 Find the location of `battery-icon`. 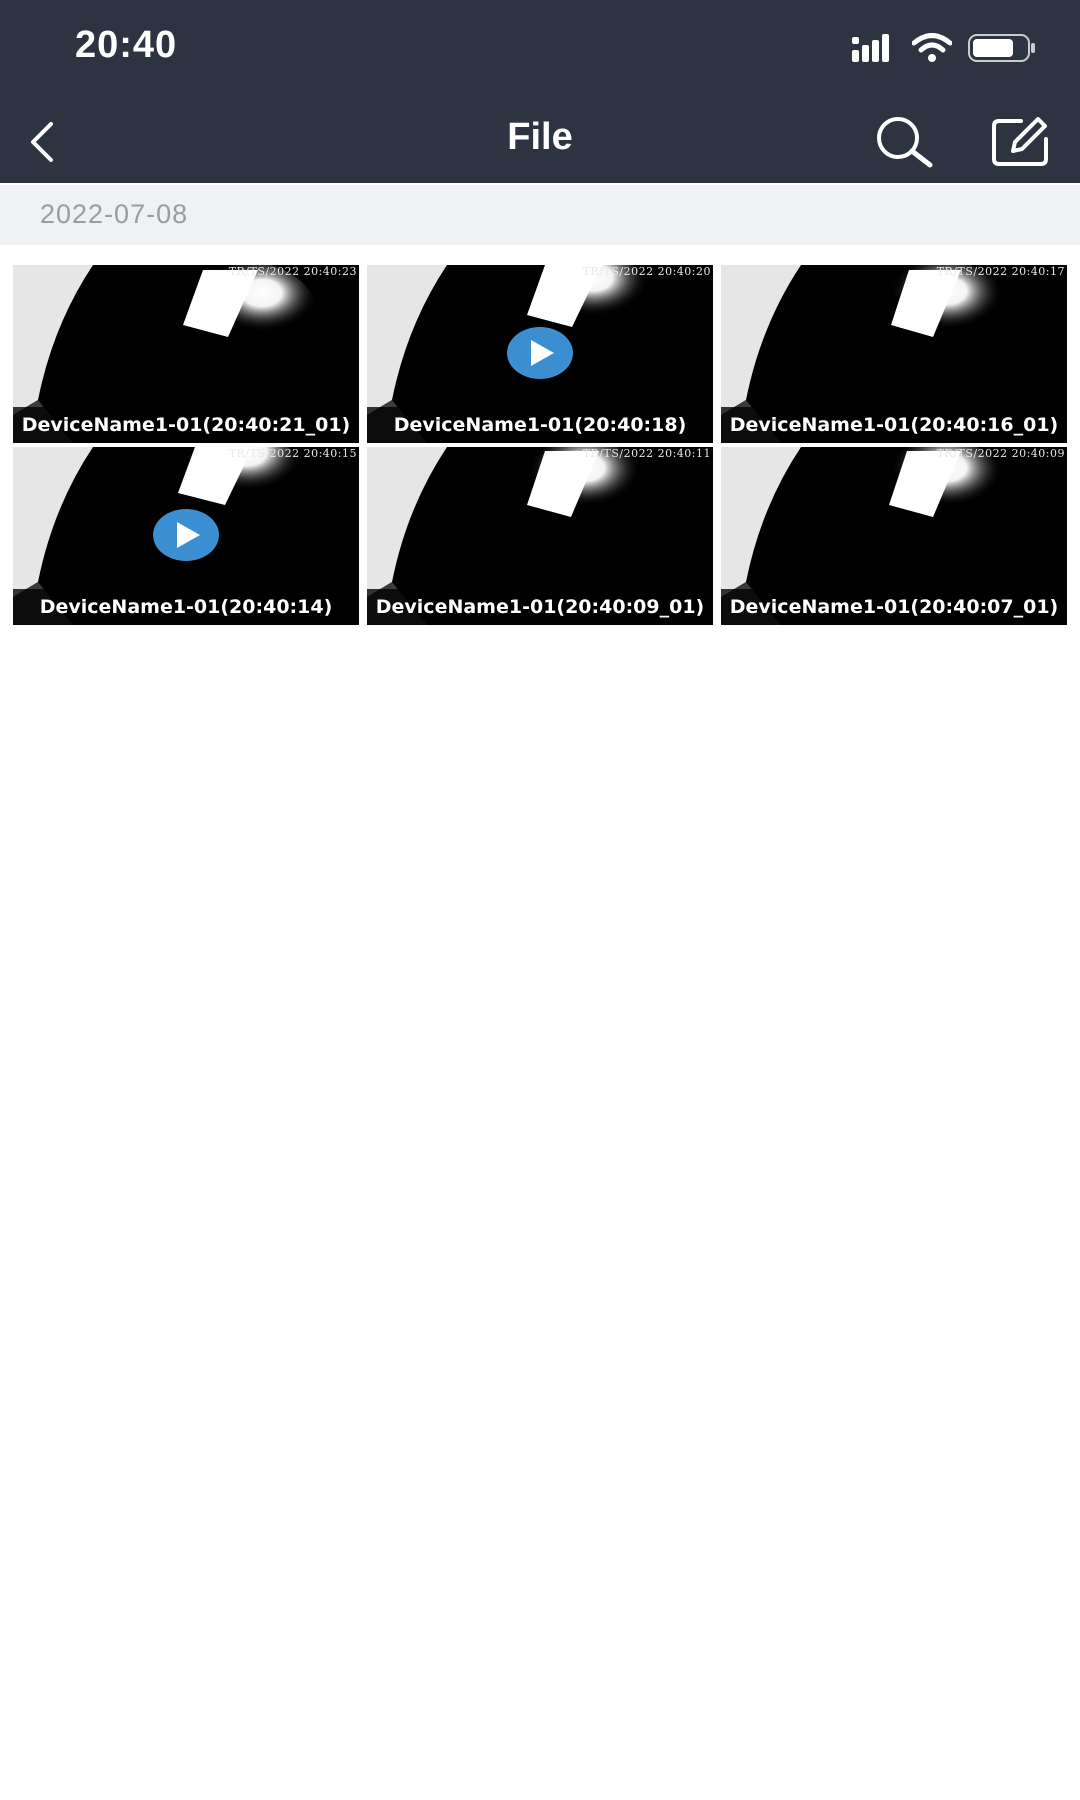

battery-icon is located at coordinates (1002, 50).